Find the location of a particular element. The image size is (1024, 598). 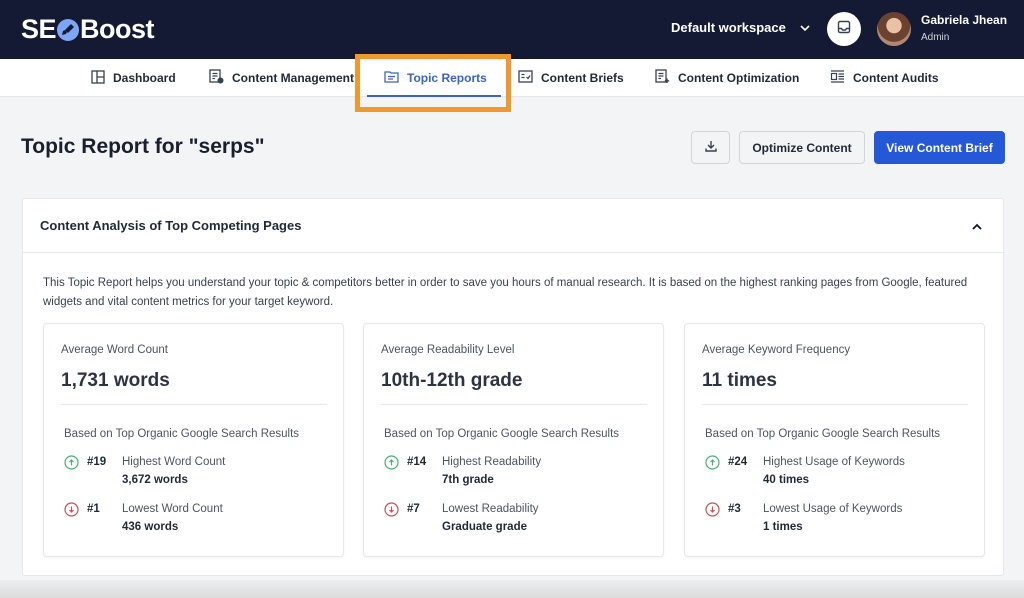

download-button is located at coordinates (710, 147).